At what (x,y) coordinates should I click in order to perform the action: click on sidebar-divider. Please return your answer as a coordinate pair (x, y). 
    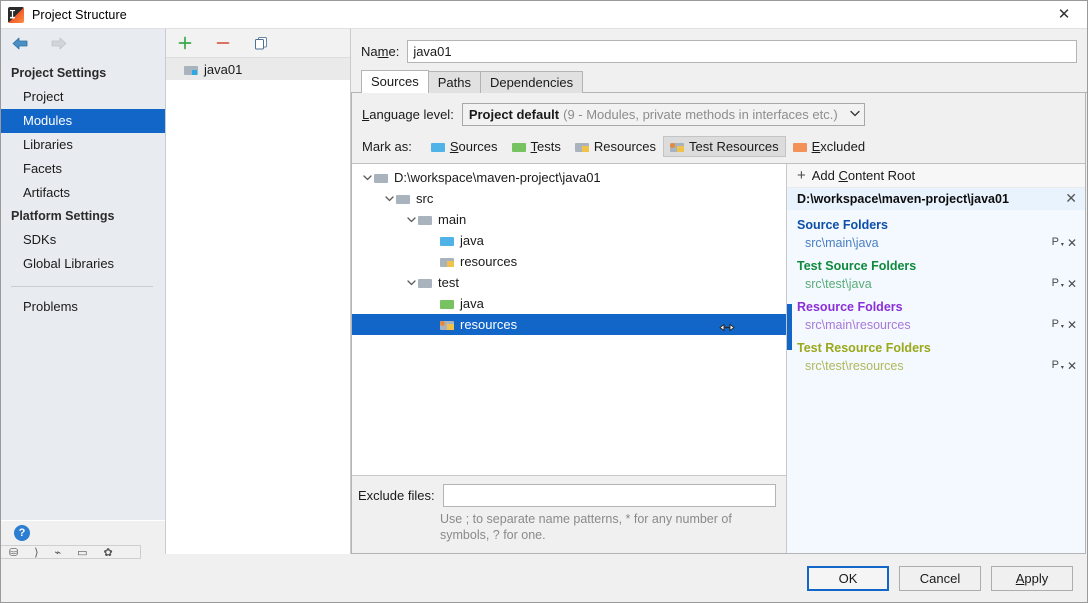
    Looking at the image, I should click on (82, 286).